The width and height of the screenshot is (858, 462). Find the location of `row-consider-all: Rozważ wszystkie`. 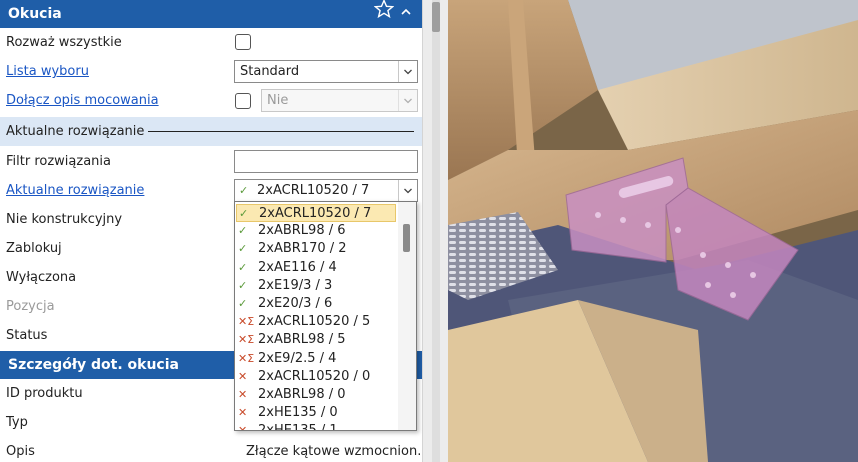

row-consider-all: Rozważ wszystkie is located at coordinates (211, 42).